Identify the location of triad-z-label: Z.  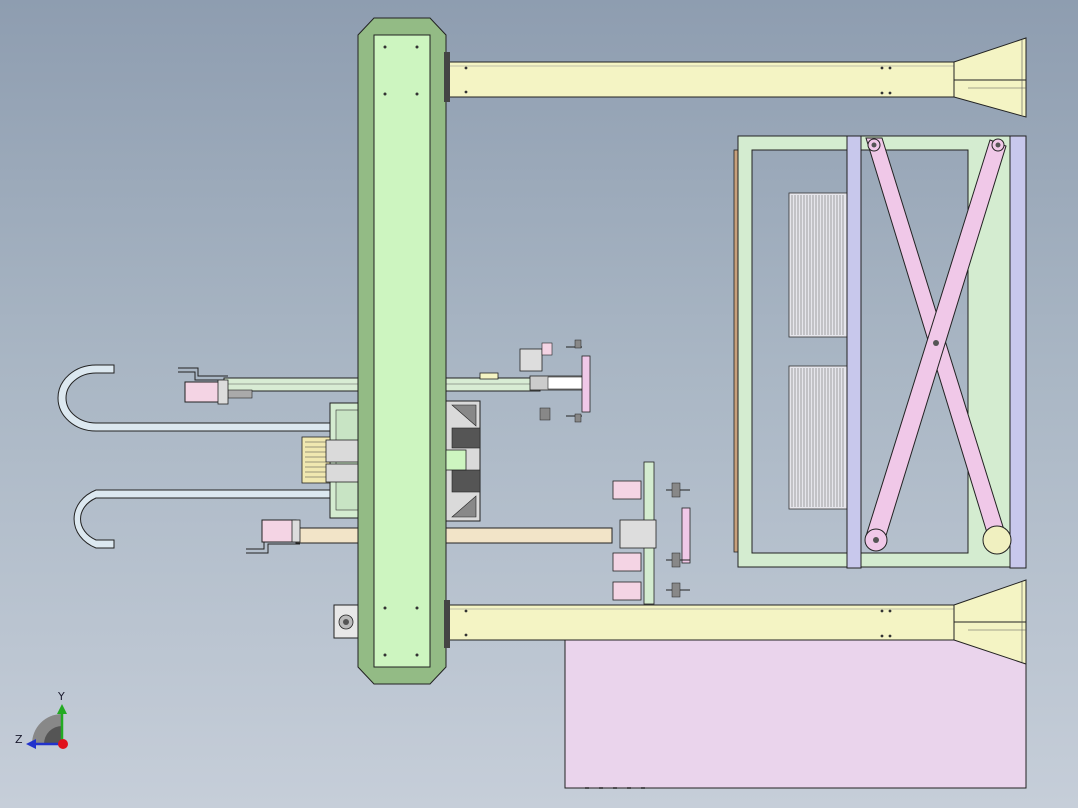
(19, 739).